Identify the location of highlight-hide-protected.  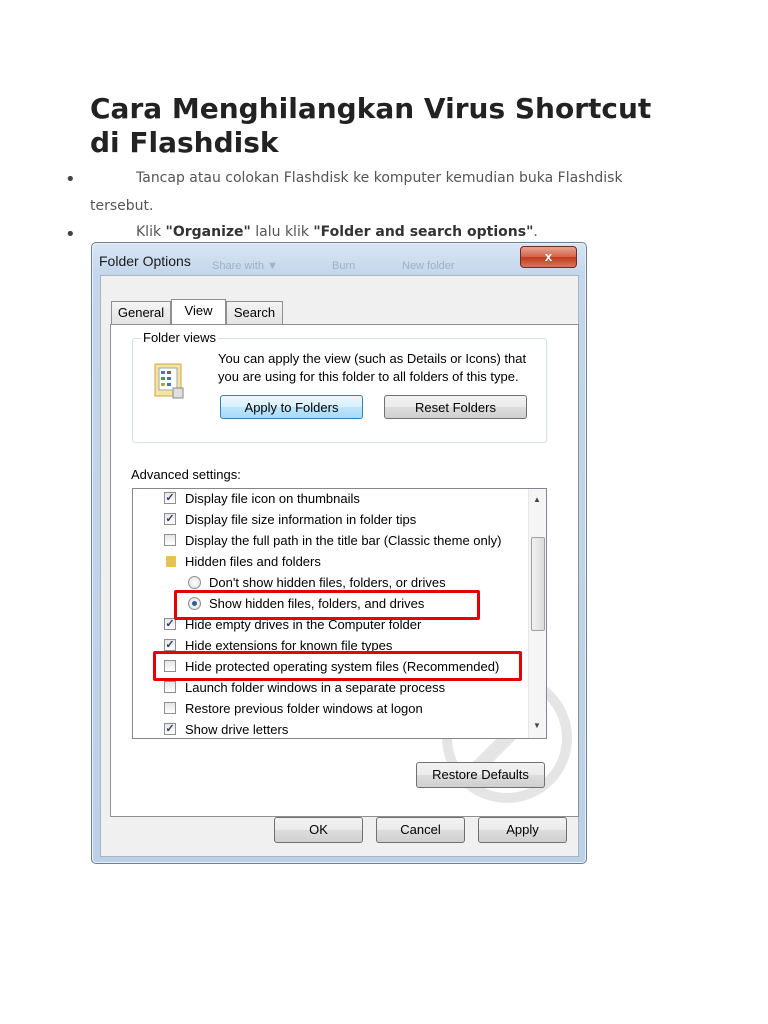
(337, 666).